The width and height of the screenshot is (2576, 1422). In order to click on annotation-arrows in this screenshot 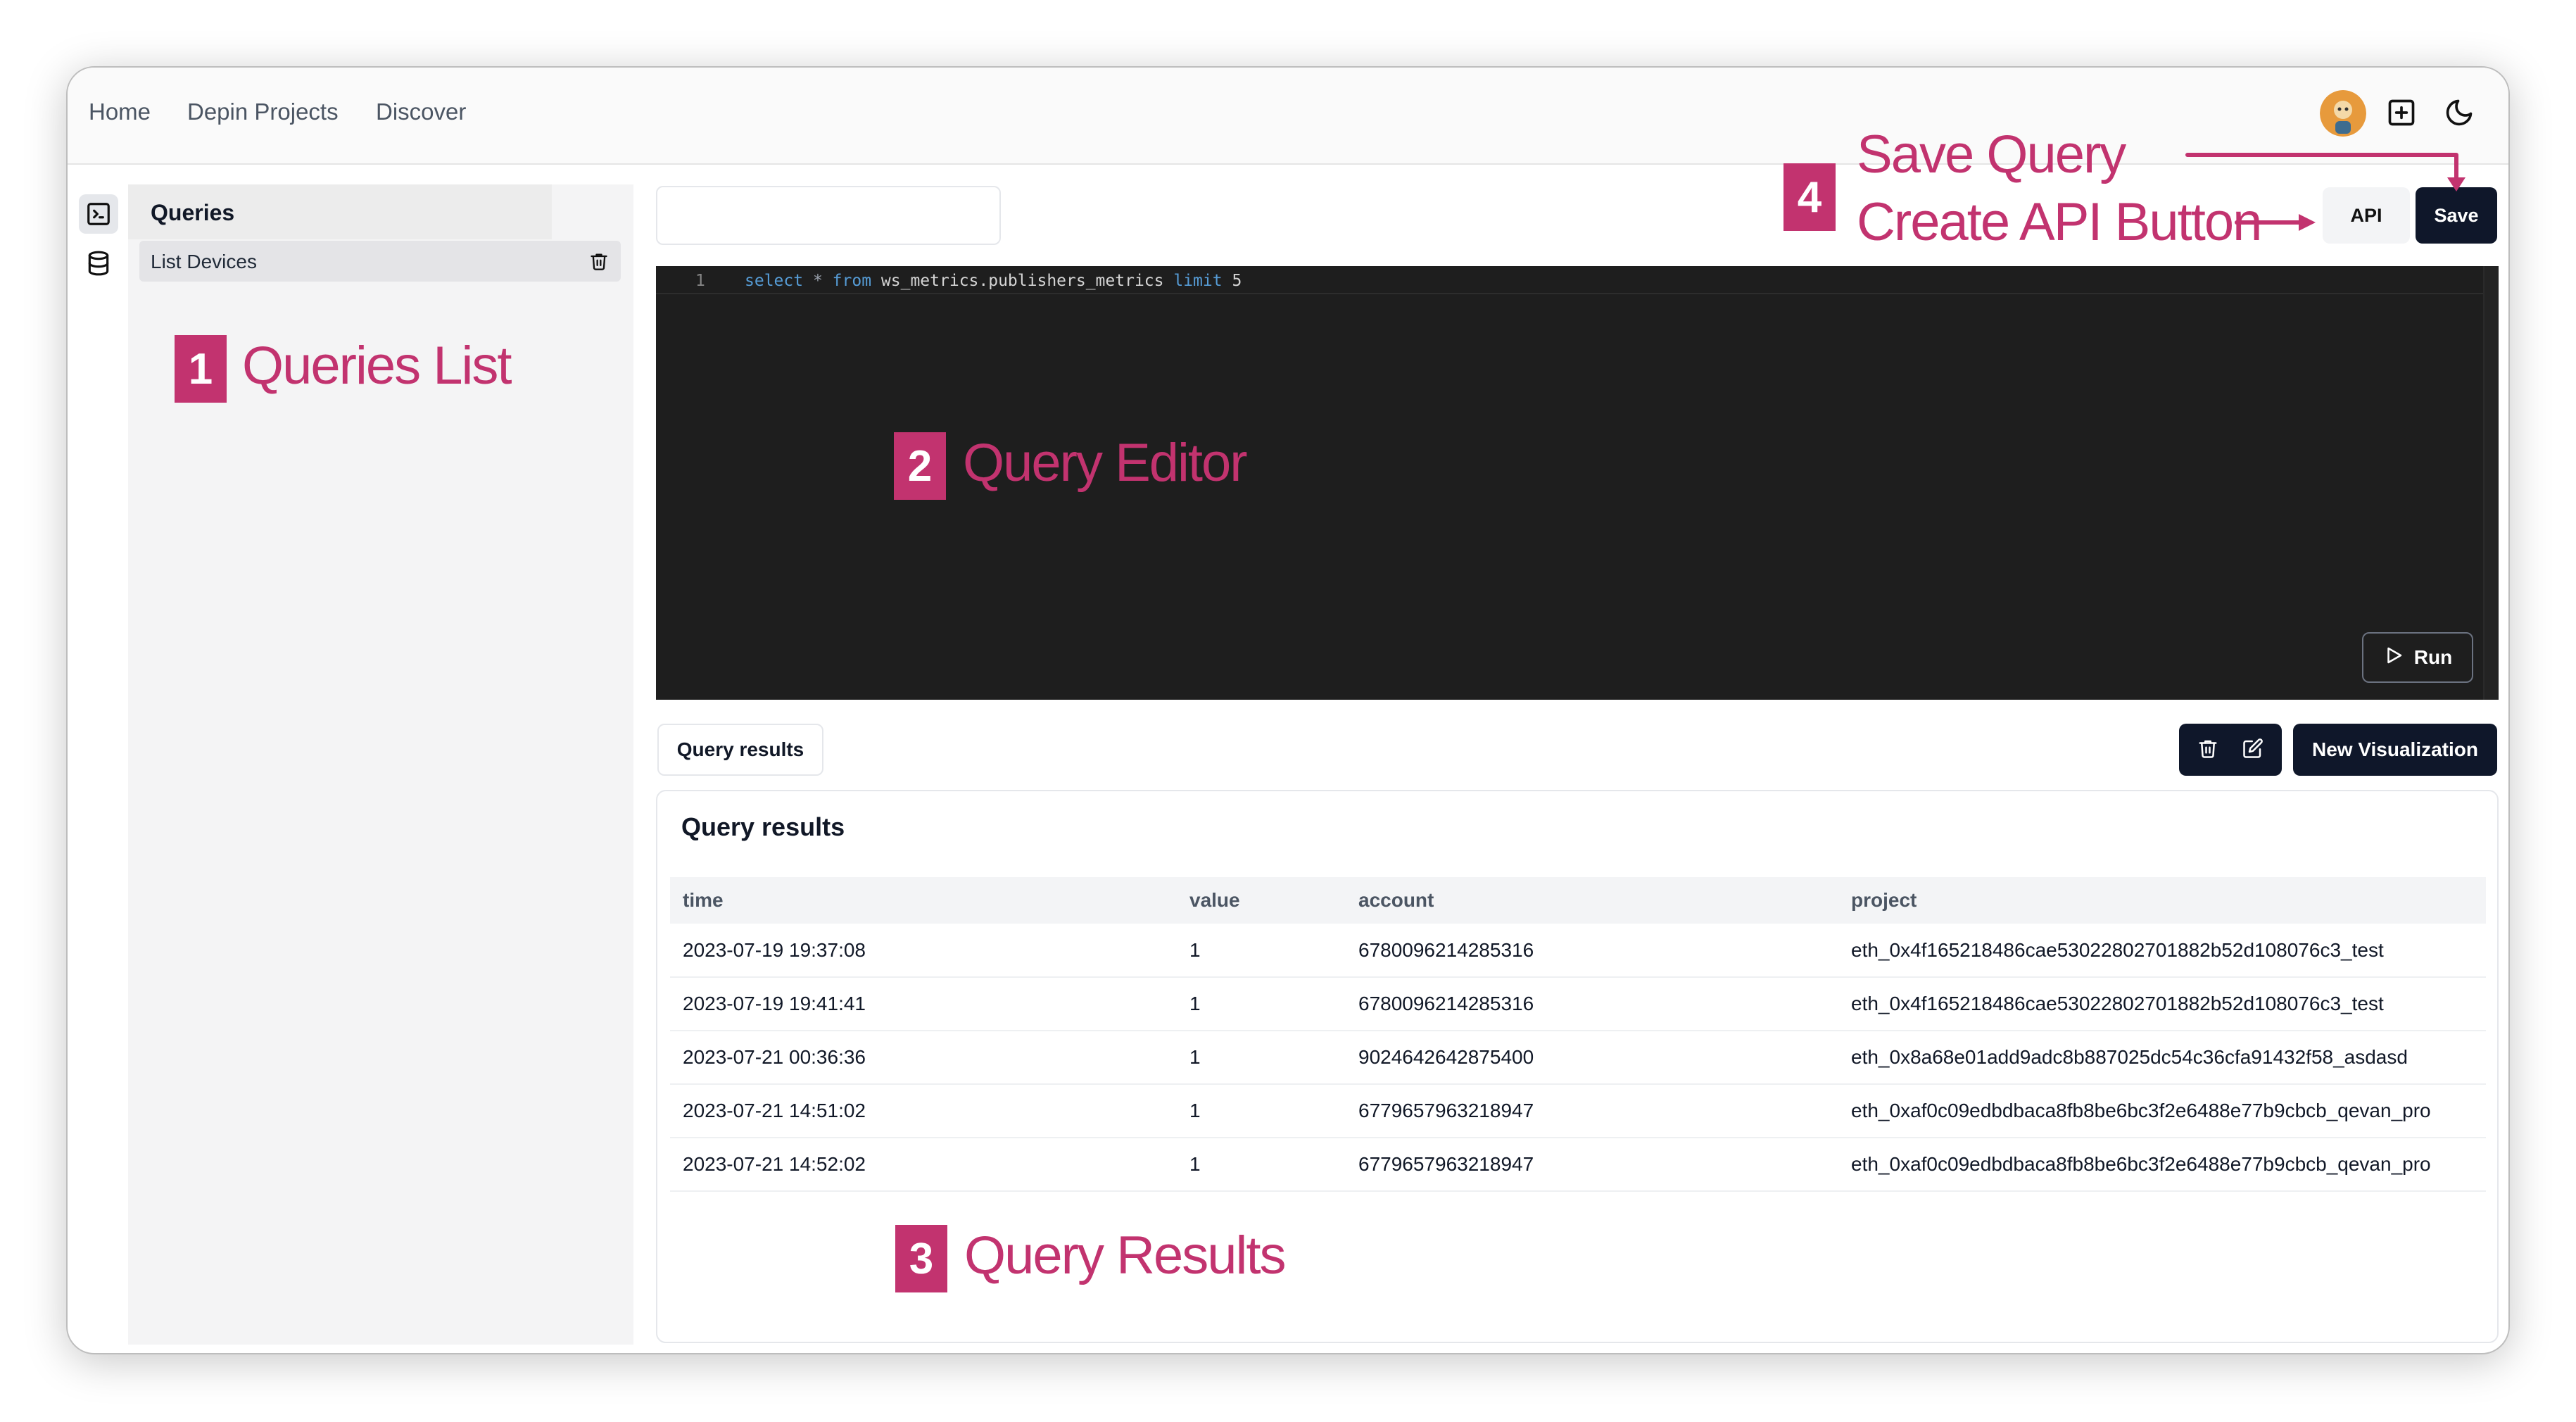, I will do `click(2325, 192)`.